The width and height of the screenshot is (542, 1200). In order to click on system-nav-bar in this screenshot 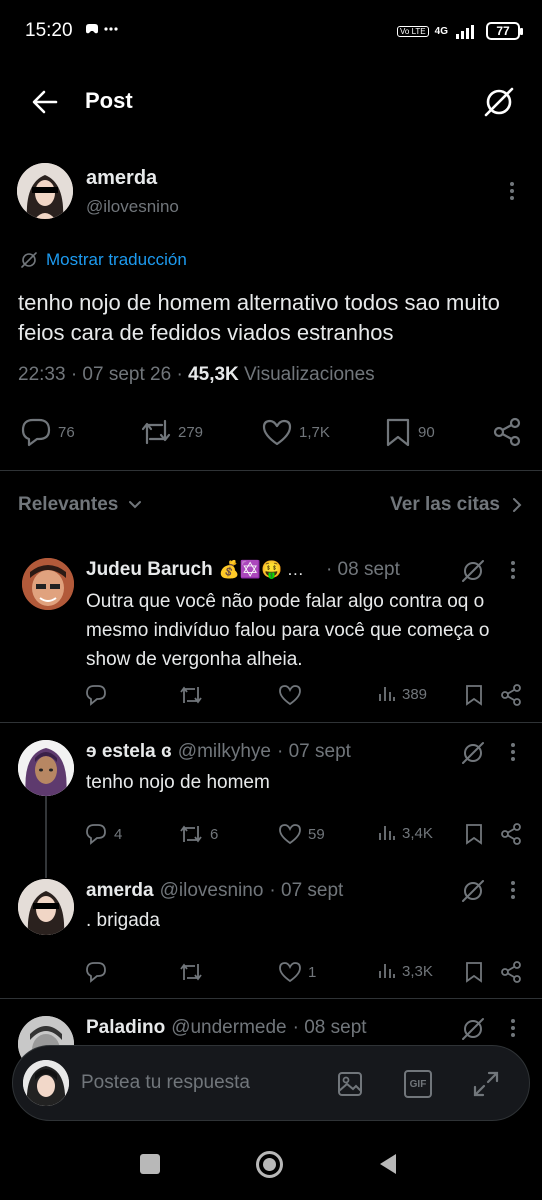, I will do `click(271, 1165)`.